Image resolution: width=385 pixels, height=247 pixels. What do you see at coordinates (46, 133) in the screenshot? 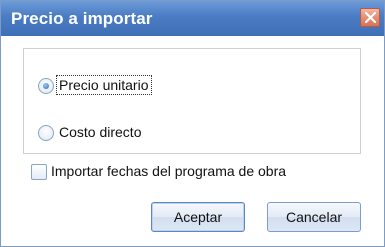
I see `radio-button-unselected` at bounding box center [46, 133].